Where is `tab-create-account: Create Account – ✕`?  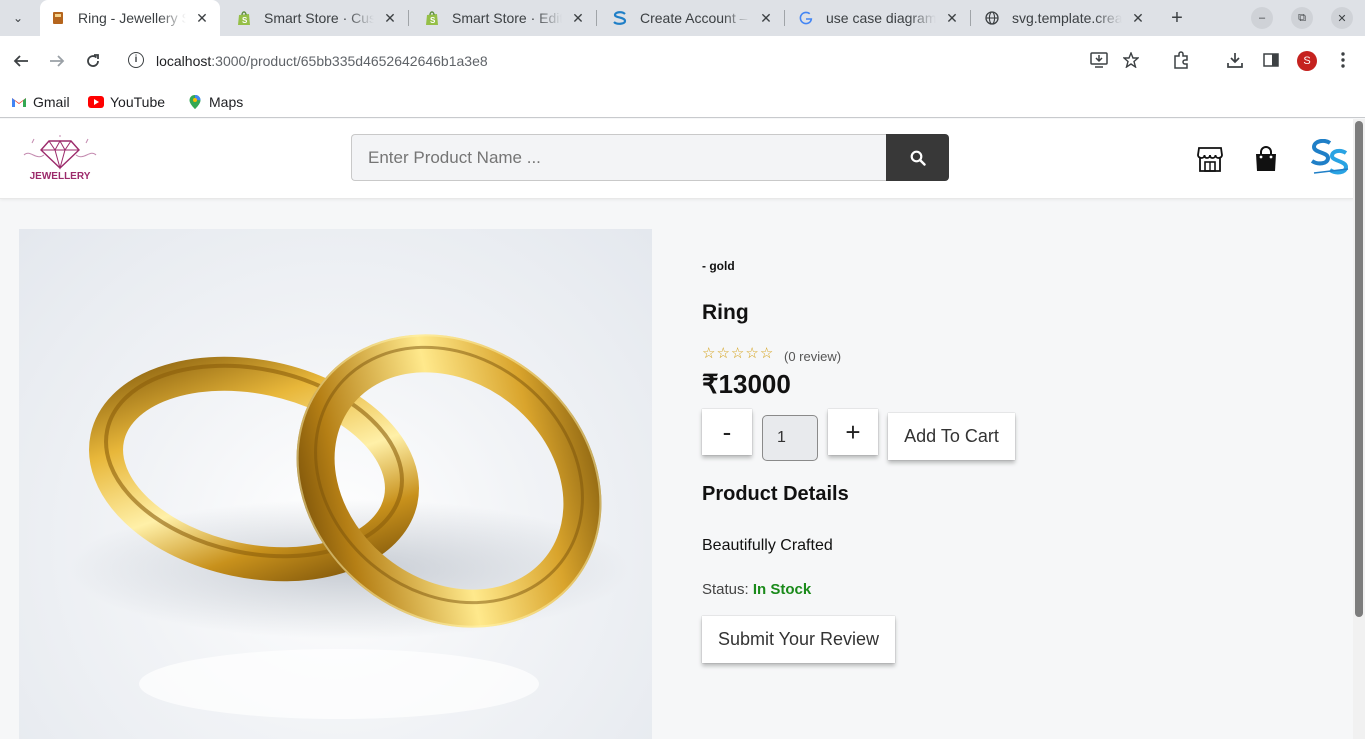 tab-create-account: Create Account – ✕ is located at coordinates (693, 18).